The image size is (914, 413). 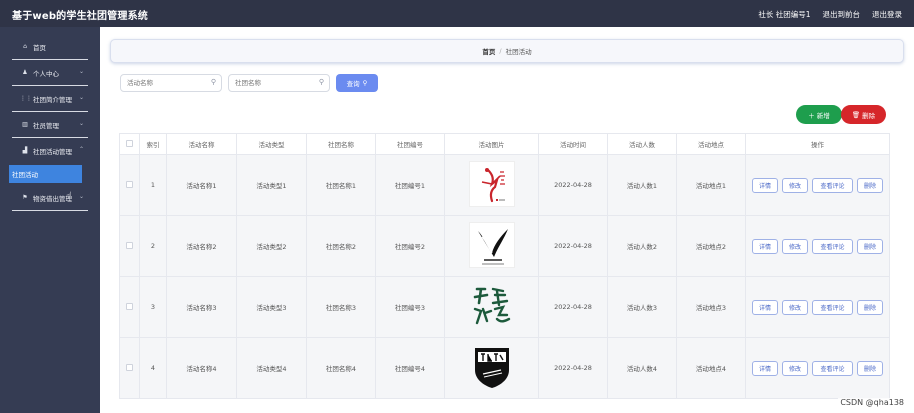 I want to click on sidebar-item-label: 社员管理, so click(x=46, y=125).